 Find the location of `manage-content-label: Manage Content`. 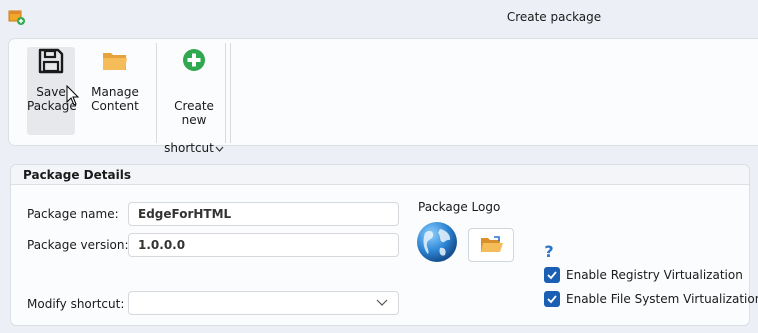

manage-content-label: Manage Content is located at coordinates (115, 99).